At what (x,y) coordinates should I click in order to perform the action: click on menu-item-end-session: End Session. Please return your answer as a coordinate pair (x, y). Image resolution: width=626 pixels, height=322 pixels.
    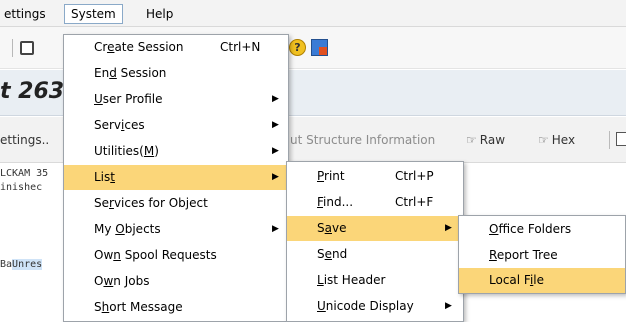
    Looking at the image, I should click on (176, 73).